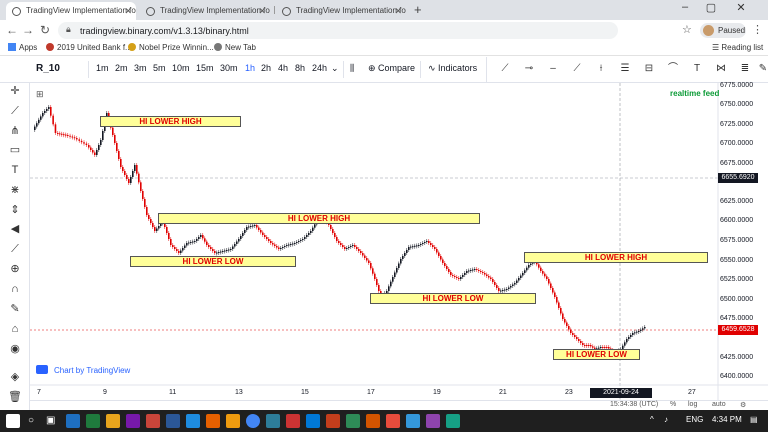 The image size is (768, 432). I want to click on compare-button: ⊕ Compare, so click(391, 68).